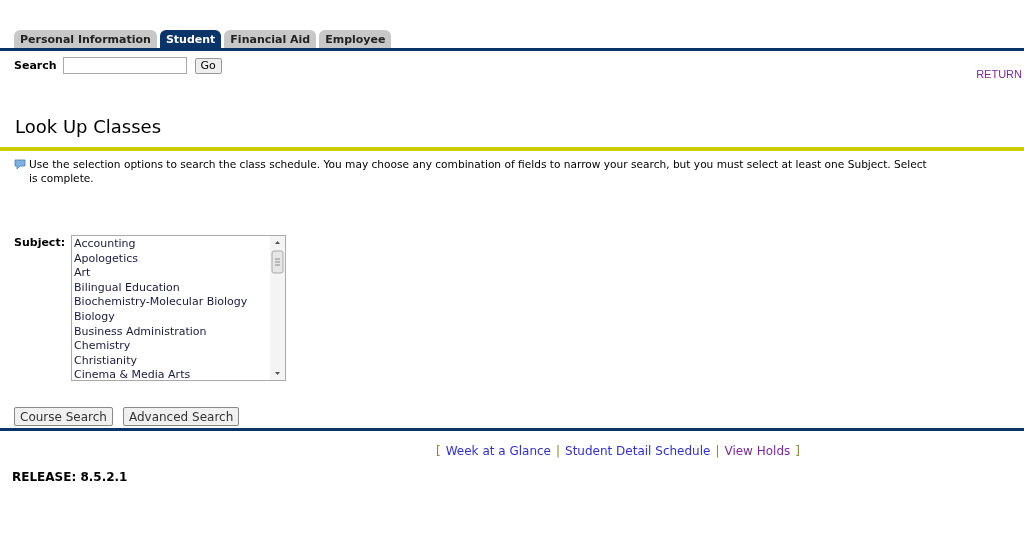  What do you see at coordinates (999, 74) in the screenshot?
I see `return-link: RETURN` at bounding box center [999, 74].